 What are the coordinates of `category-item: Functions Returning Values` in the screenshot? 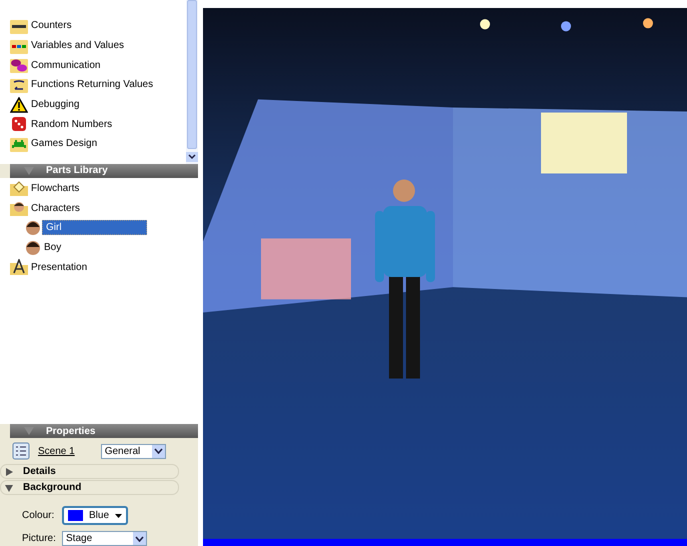 It's located at (92, 85).